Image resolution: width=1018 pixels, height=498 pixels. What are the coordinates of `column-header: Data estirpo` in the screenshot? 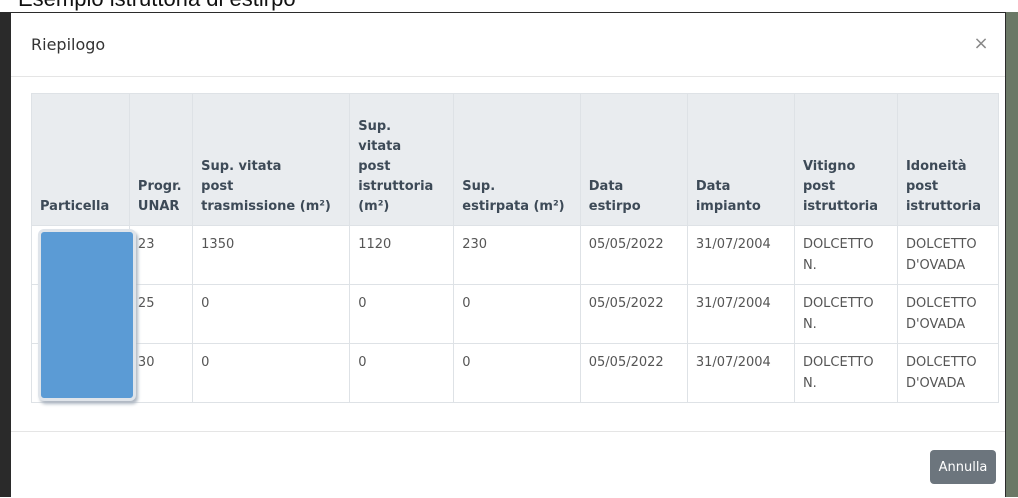 It's located at (633, 159).